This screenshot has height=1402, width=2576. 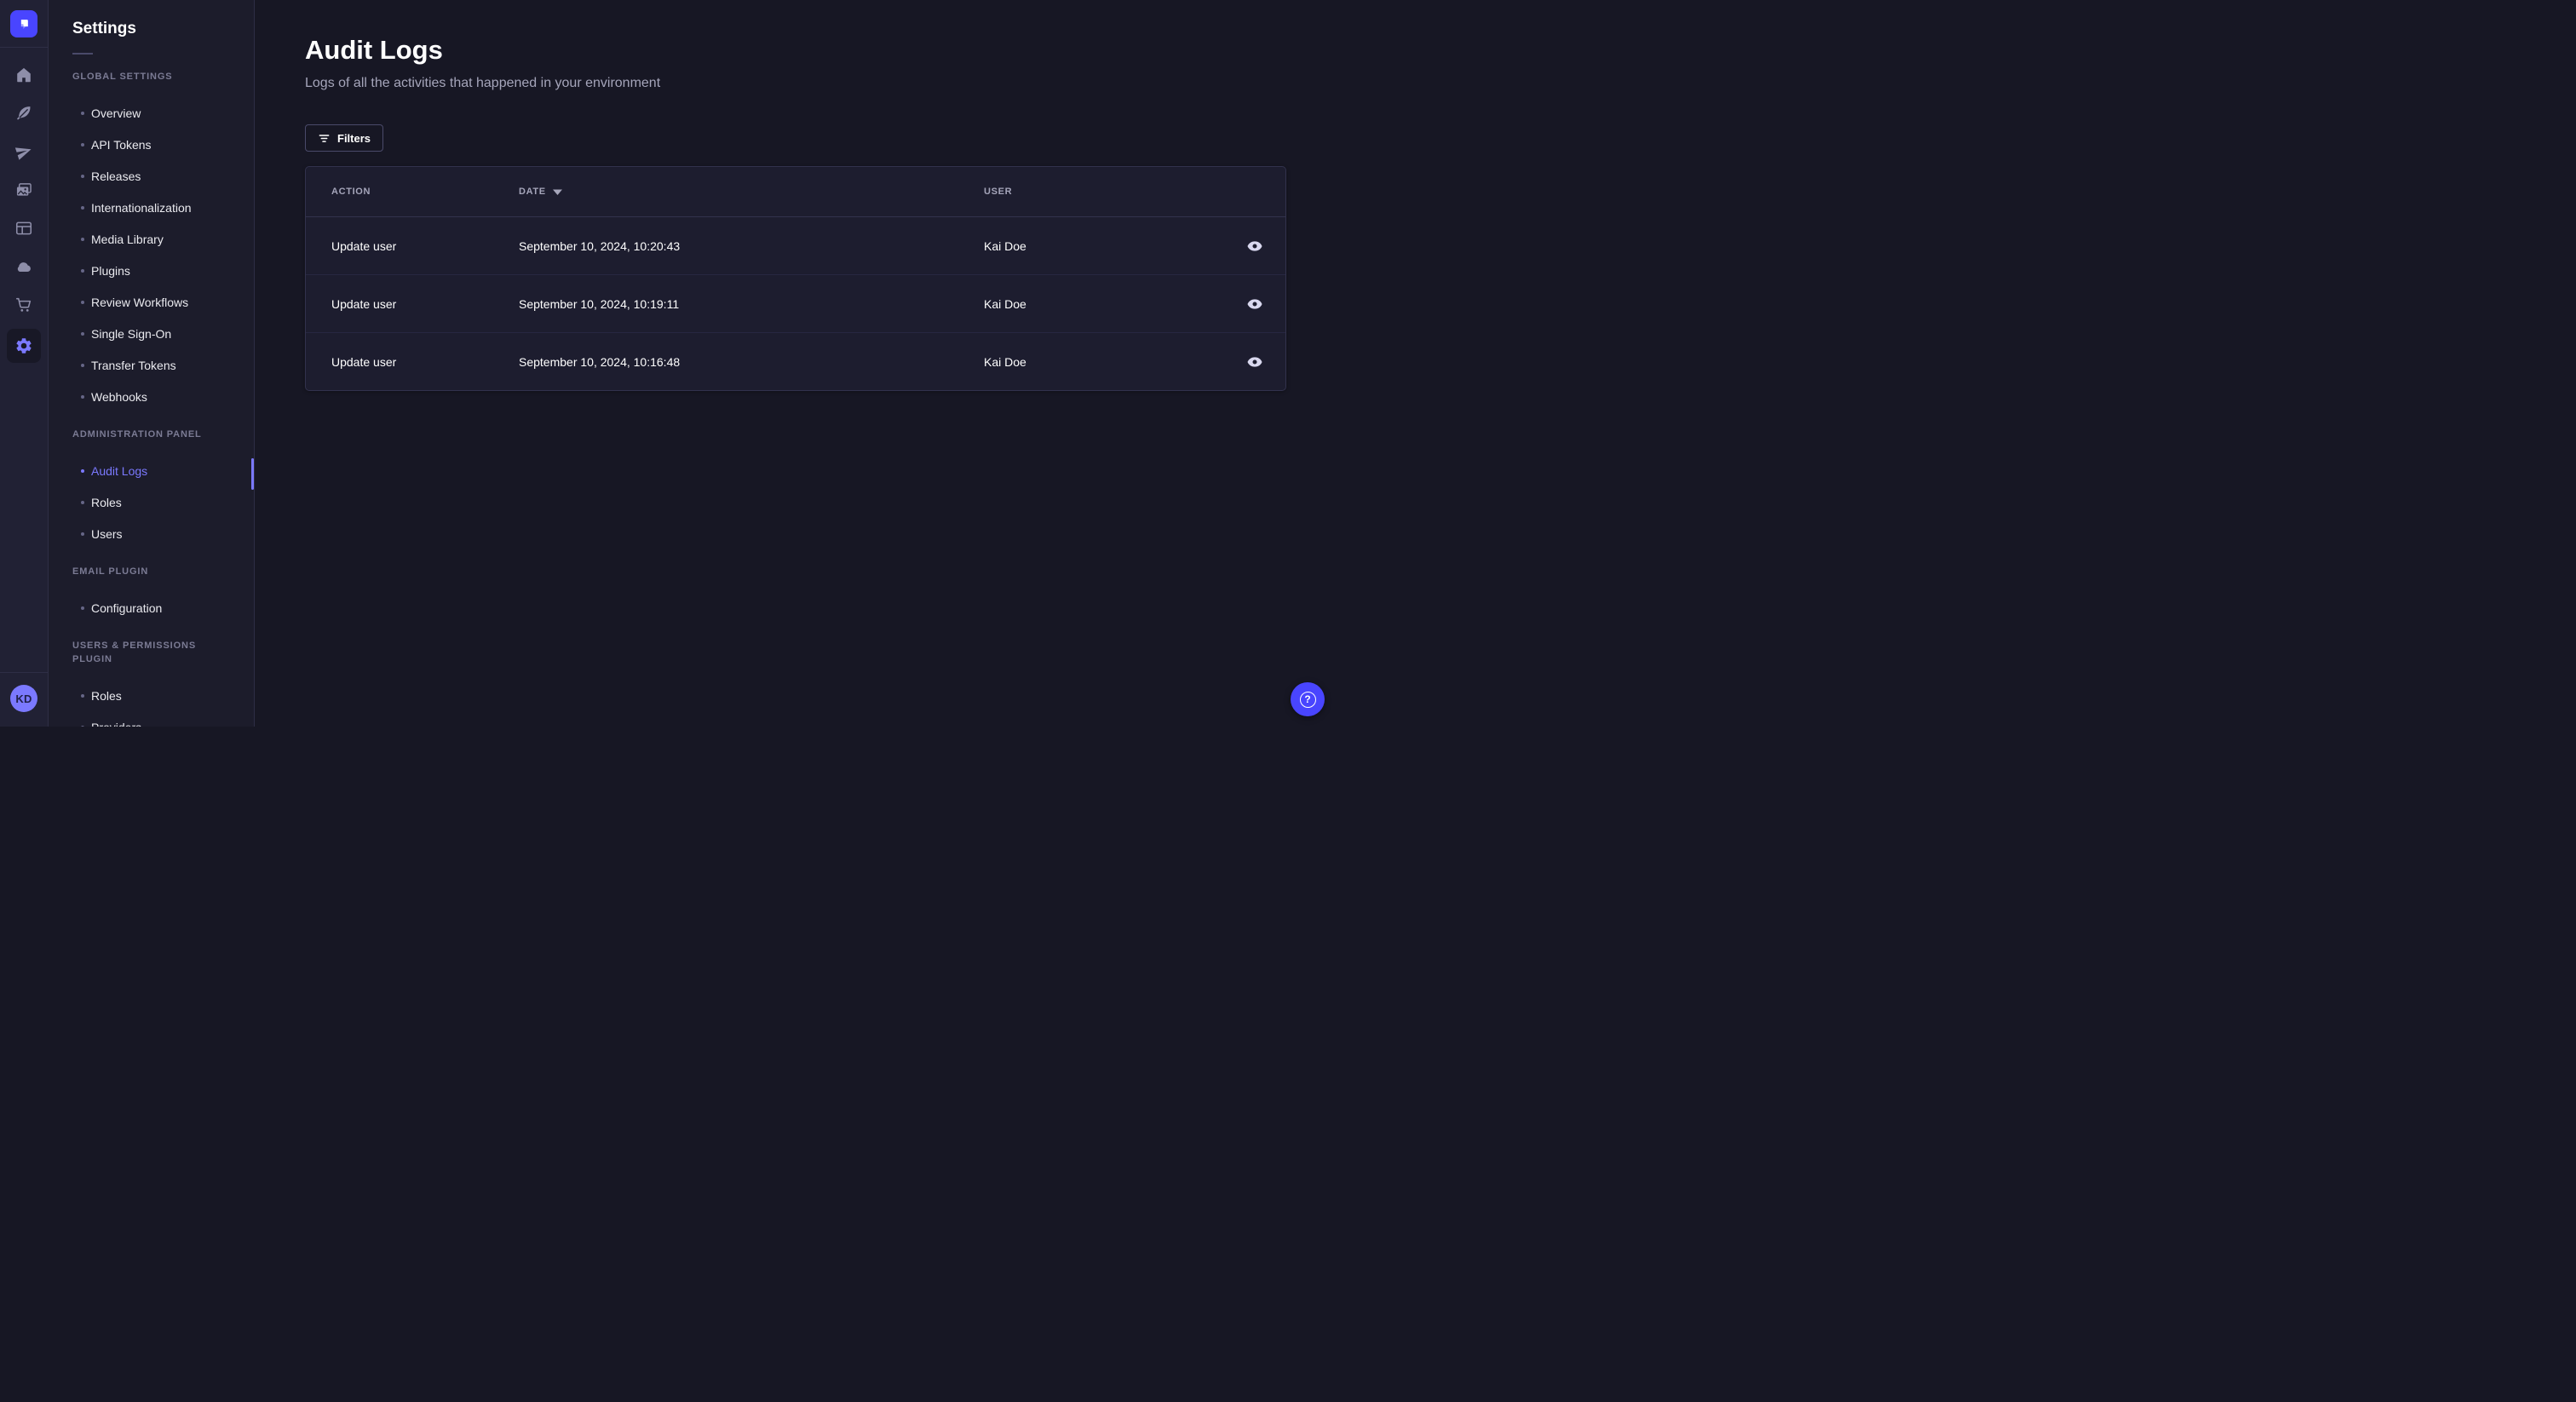 I want to click on home-icon, so click(x=24, y=75).